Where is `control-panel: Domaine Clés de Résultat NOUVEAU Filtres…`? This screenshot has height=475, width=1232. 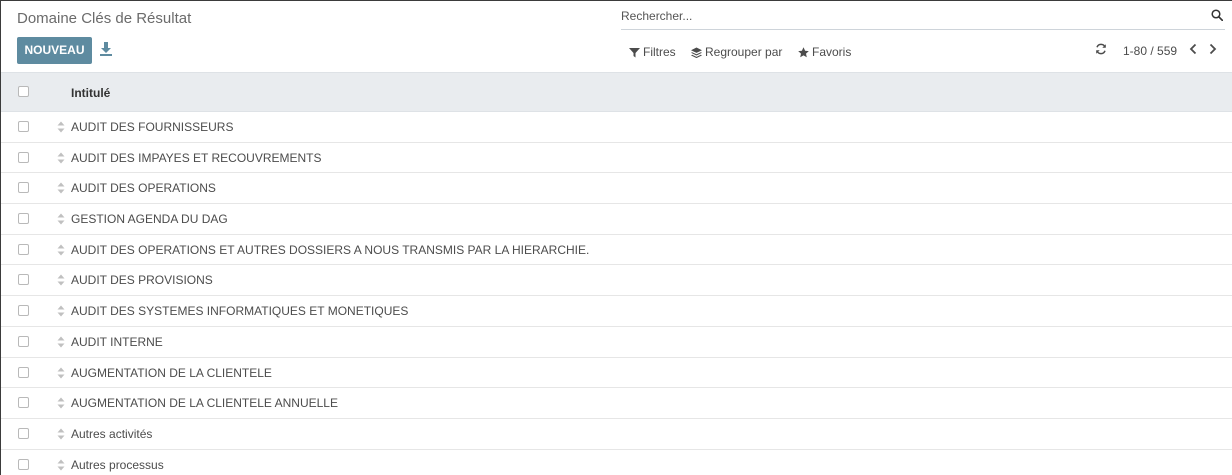
control-panel: Domaine Clés de Résultat NOUVEAU Filtres… is located at coordinates (616, 36).